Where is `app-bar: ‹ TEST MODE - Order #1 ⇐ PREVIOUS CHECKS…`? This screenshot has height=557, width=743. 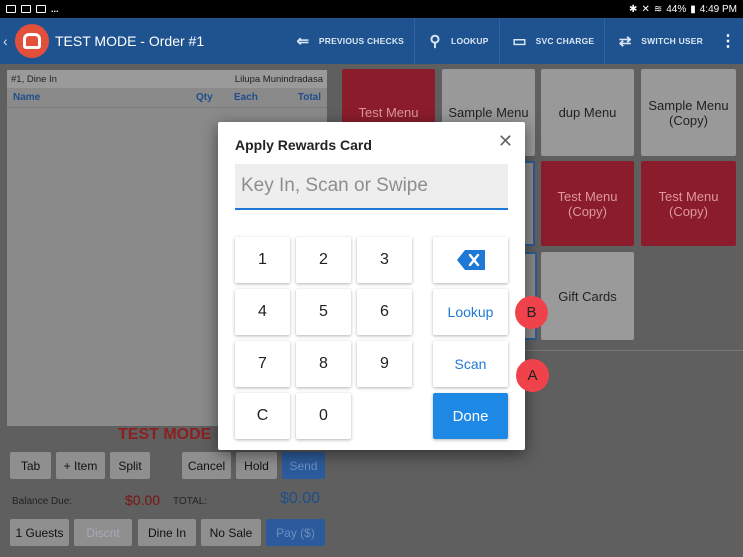 app-bar: ‹ TEST MODE - Order #1 ⇐ PREVIOUS CHECKS… is located at coordinates (371, 41).